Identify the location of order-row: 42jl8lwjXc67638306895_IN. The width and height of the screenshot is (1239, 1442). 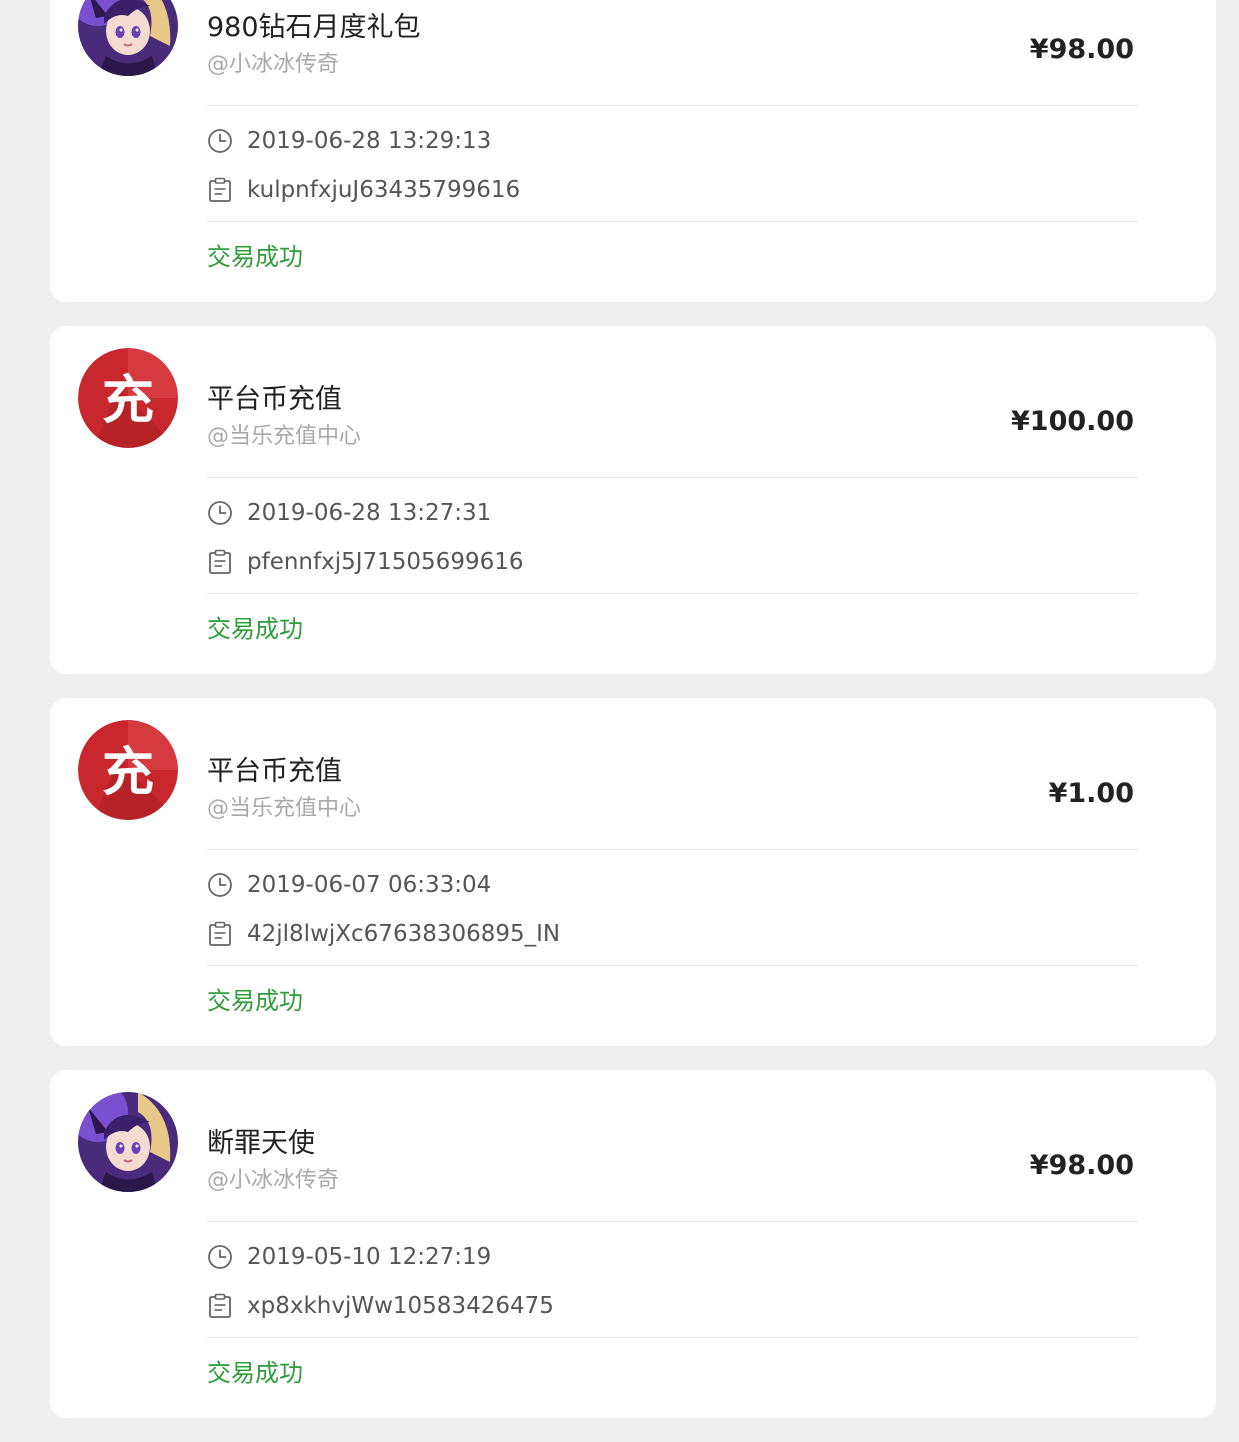
(383, 934).